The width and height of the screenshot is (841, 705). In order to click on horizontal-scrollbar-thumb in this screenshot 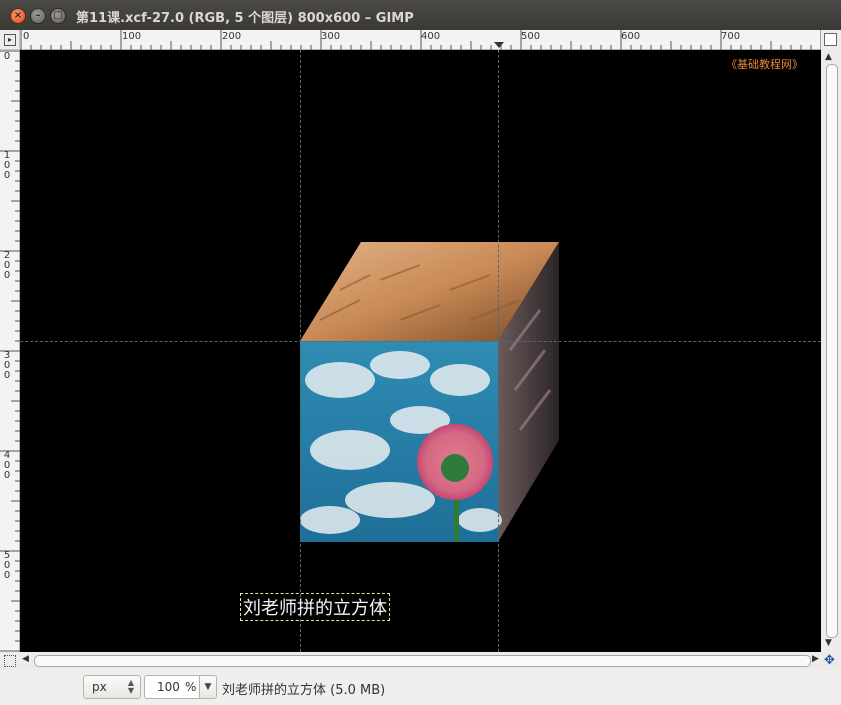, I will do `click(422, 661)`.